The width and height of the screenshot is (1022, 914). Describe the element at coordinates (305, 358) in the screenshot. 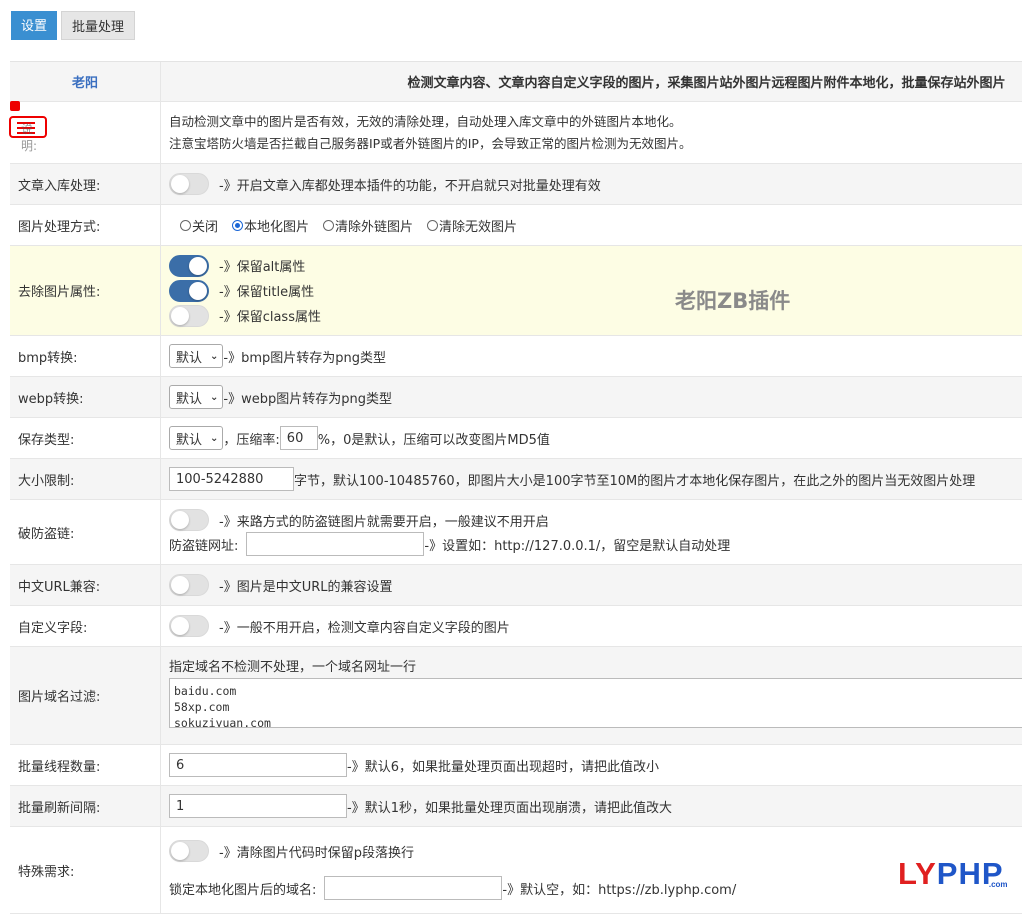

I see `bmp-desc: -》bmp图片转存为png类型` at that location.